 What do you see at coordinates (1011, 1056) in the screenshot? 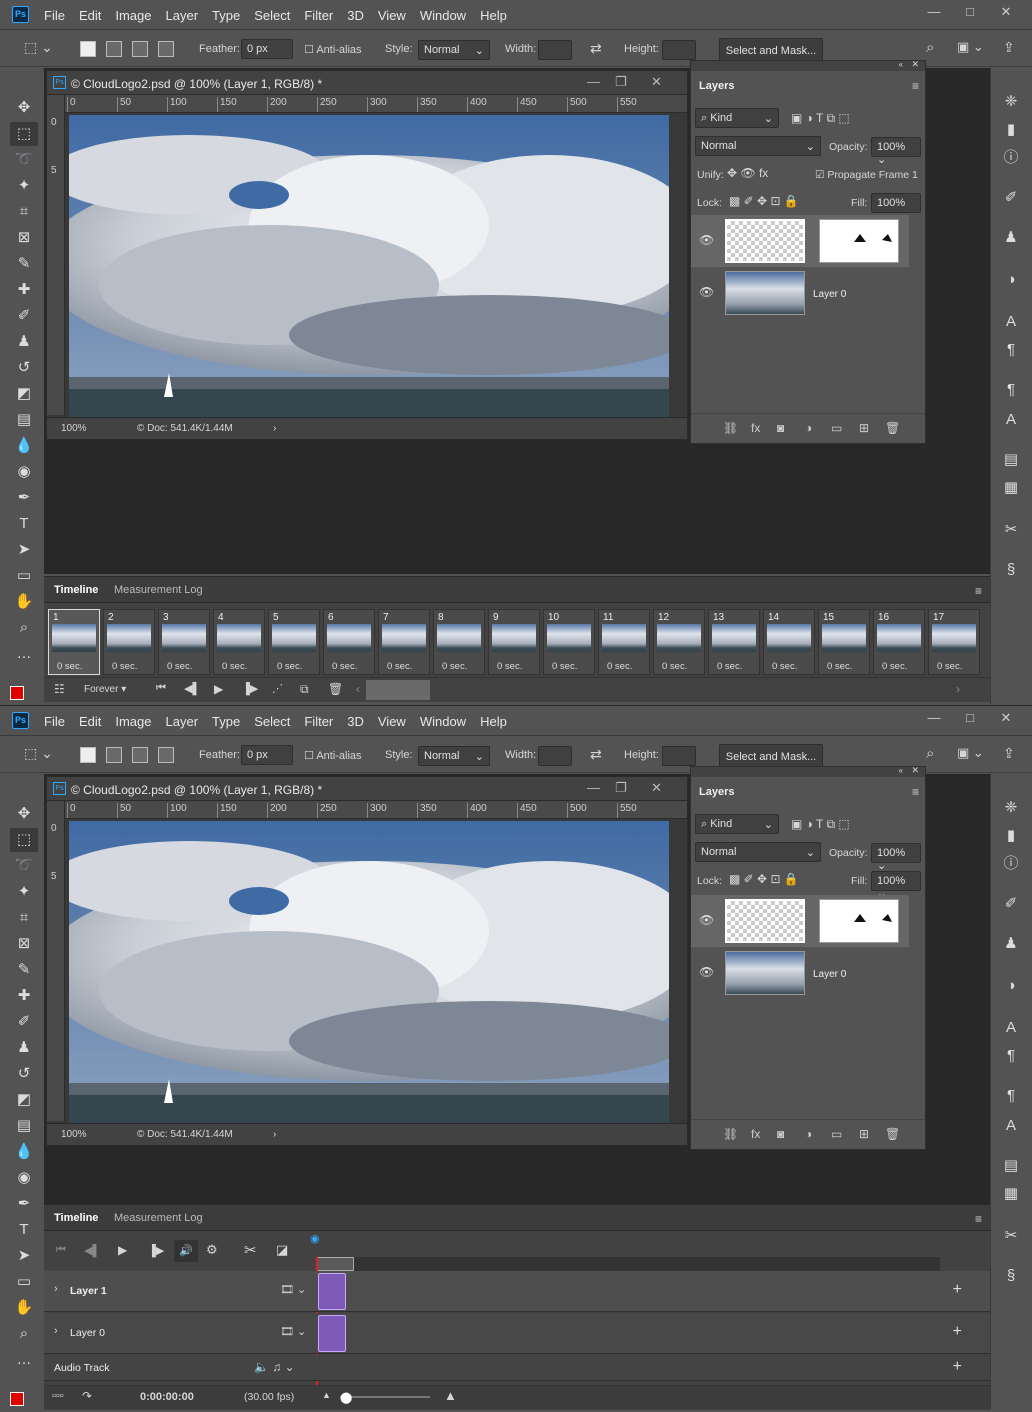
I see `paragraph-icon: ¶` at bounding box center [1011, 1056].